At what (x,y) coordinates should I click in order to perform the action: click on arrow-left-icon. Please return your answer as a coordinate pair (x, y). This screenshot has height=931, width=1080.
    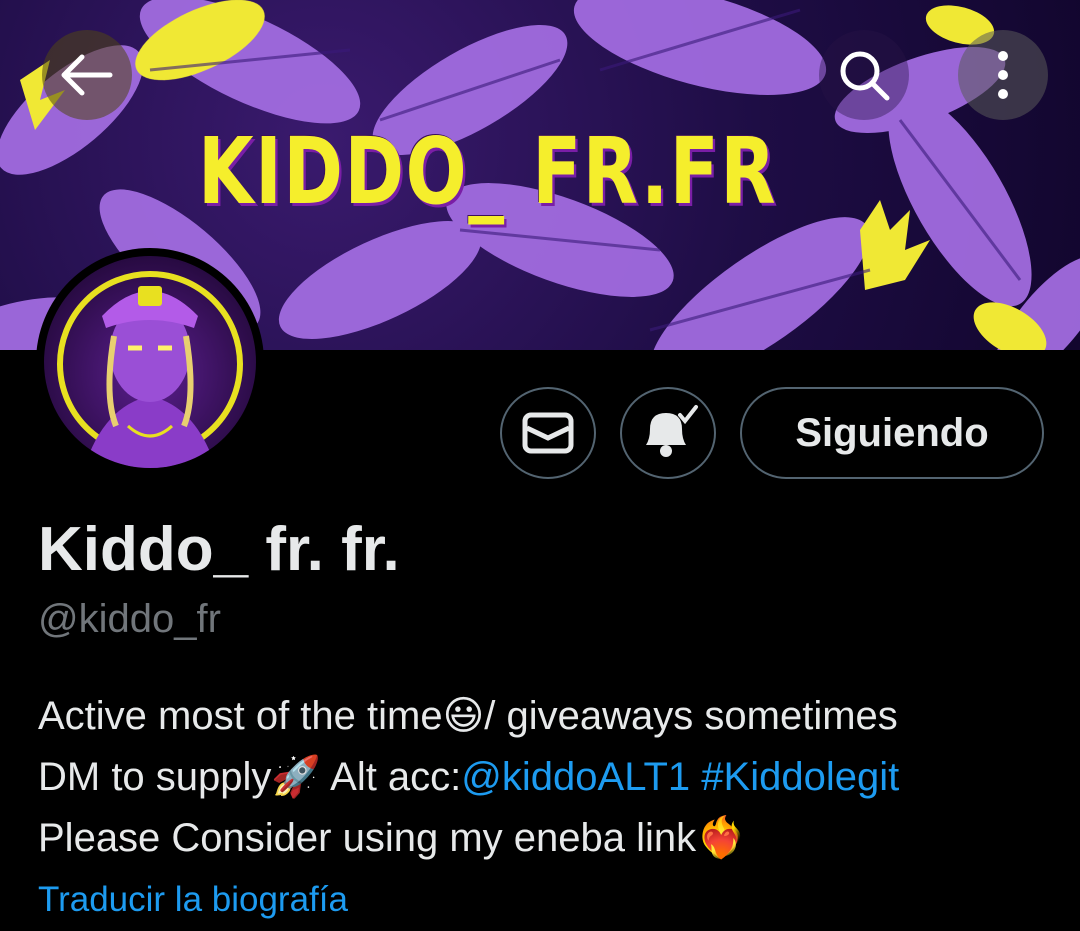
    Looking at the image, I should click on (87, 75).